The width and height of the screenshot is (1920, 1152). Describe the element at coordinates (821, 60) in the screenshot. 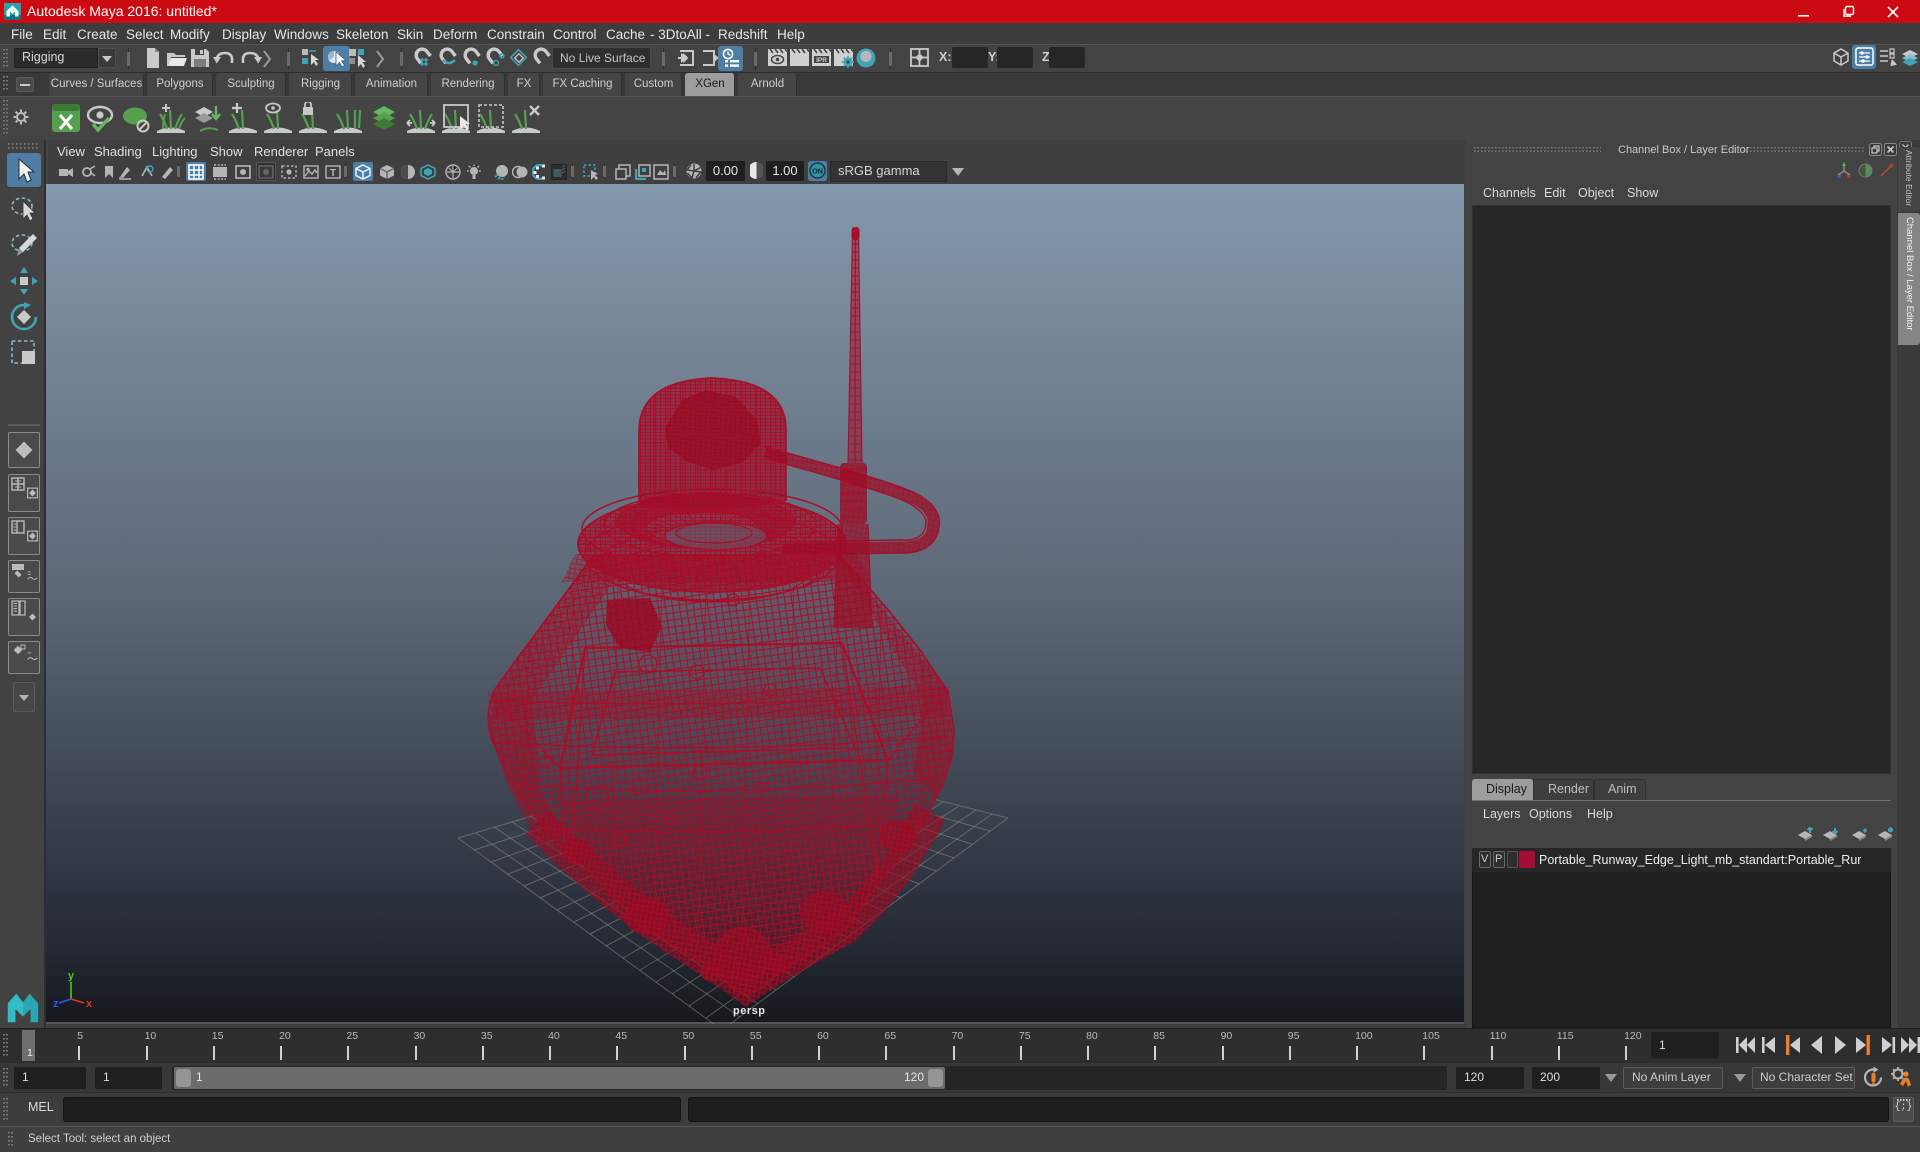

I see `svg-text: IPR` at that location.